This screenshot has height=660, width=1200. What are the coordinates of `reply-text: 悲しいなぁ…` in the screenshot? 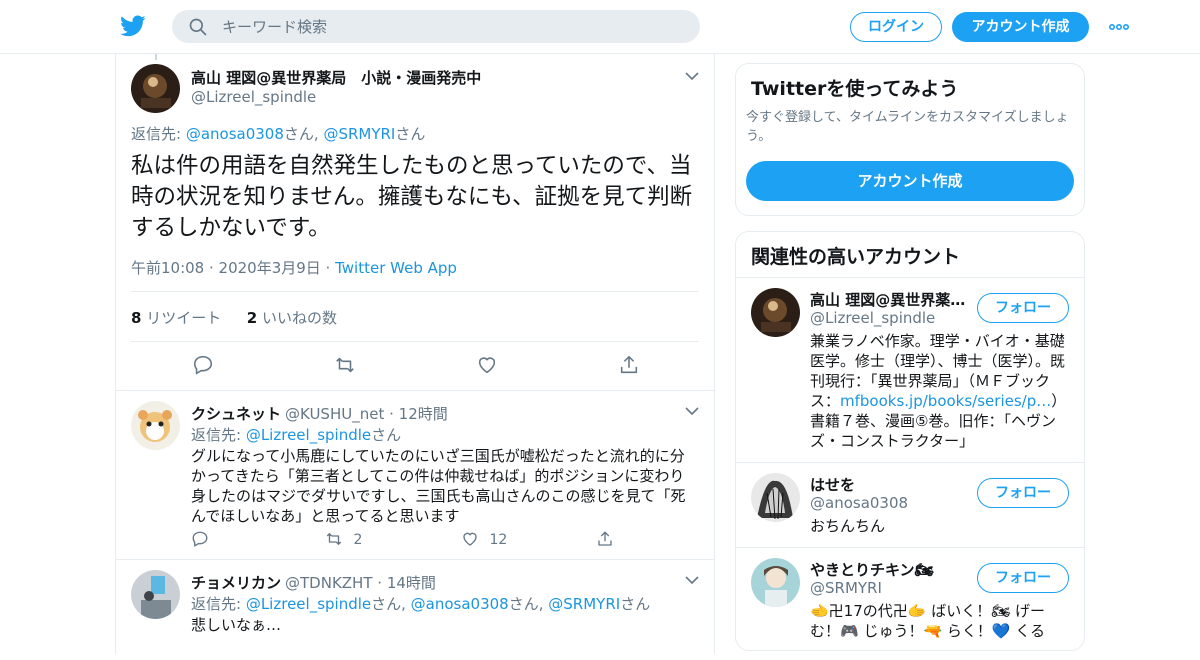 It's located at (236, 625).